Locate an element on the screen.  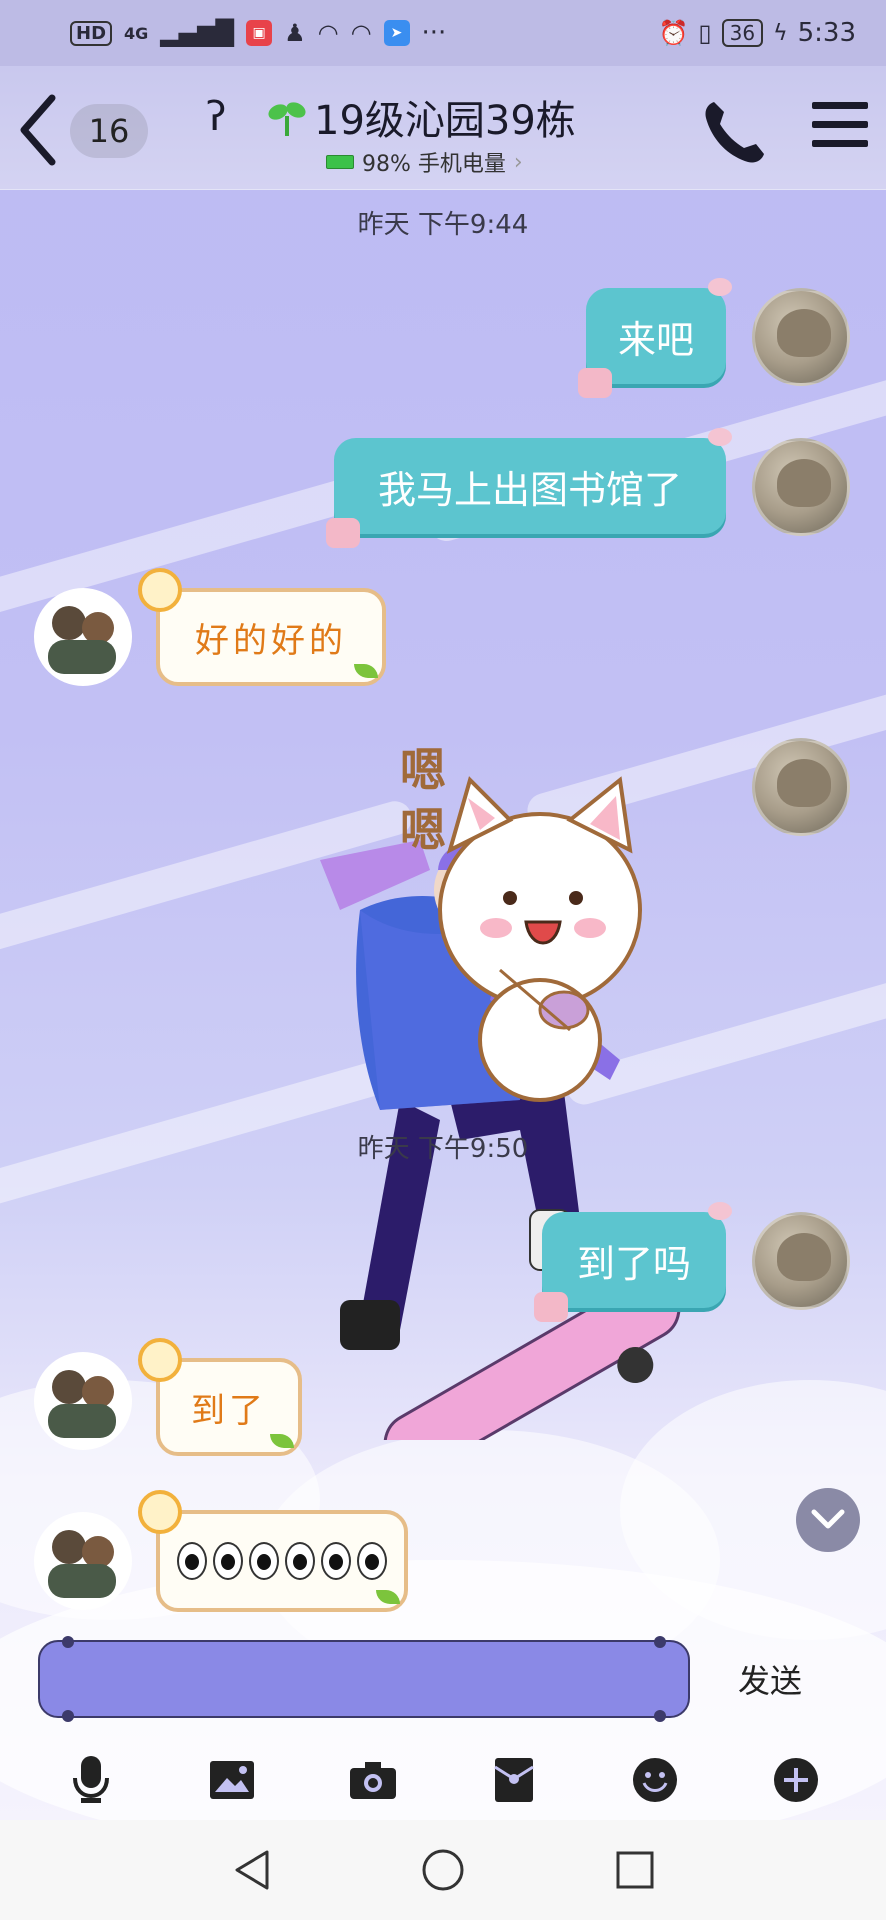
message-timestamp: 昨天 下午9:50 is located at coordinates (443, 1149).